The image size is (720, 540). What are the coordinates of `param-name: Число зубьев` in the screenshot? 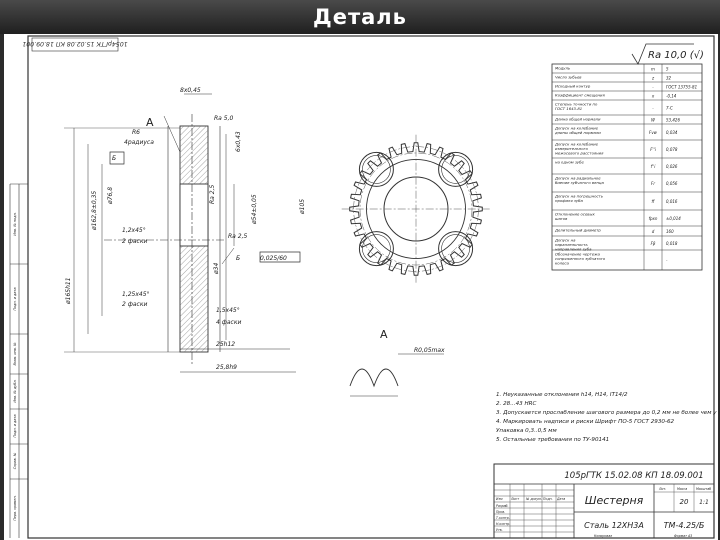 It's located at (568, 77).